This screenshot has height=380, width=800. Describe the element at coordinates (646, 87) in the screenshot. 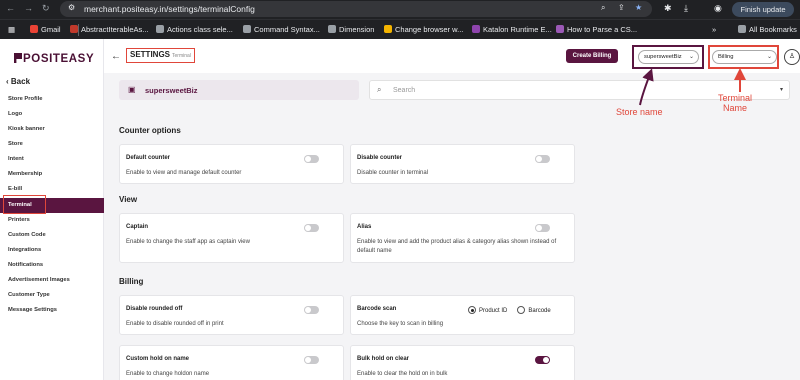

I see `store-annotation-arrow` at that location.